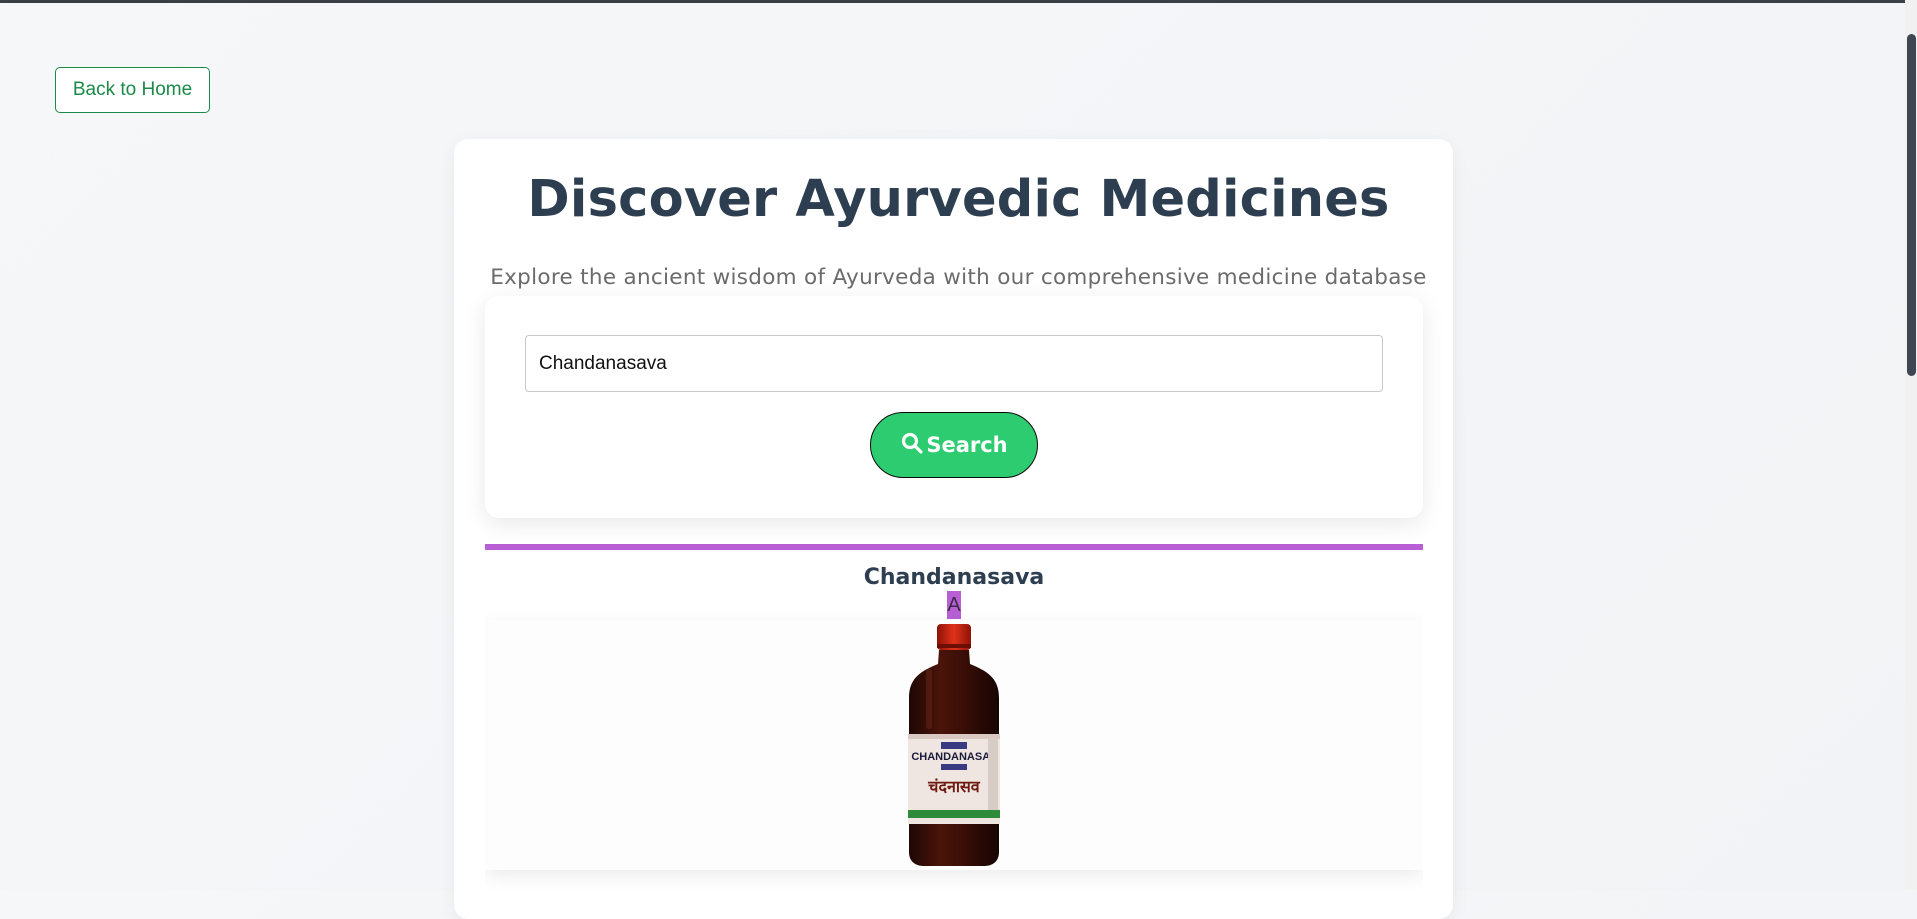 Image resolution: width=1917 pixels, height=919 pixels. Describe the element at coordinates (958, 199) in the screenshot. I see `page-title: Discover Ayurvedic Medicines` at that location.